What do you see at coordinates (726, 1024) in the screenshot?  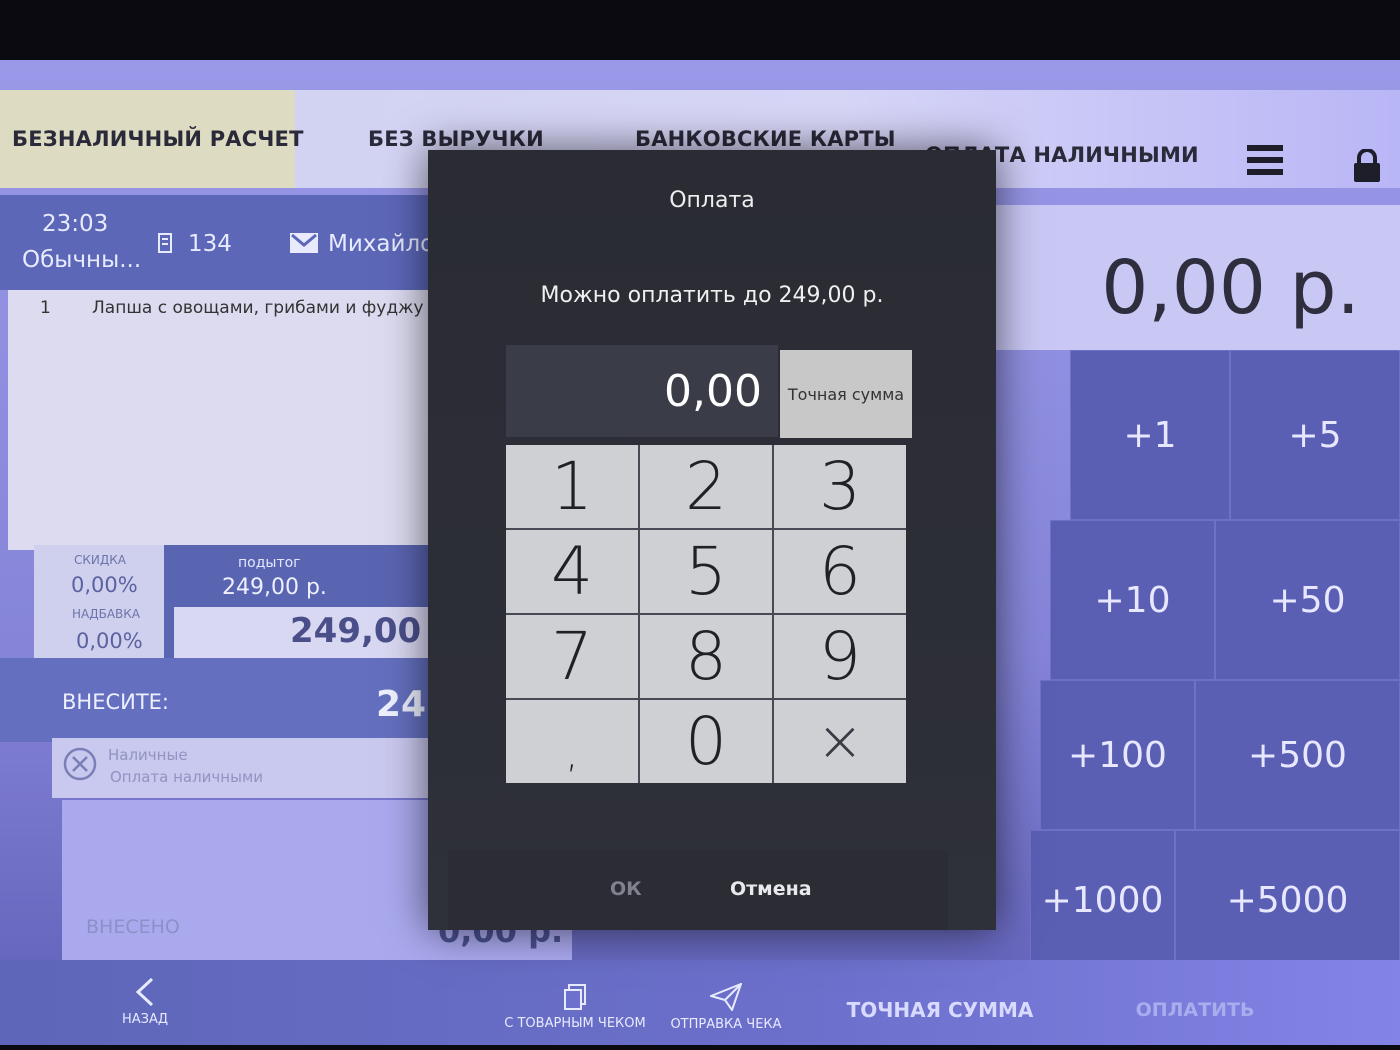 I see `send-receipt-label: ОТПРАВКА ЧЕКА` at bounding box center [726, 1024].